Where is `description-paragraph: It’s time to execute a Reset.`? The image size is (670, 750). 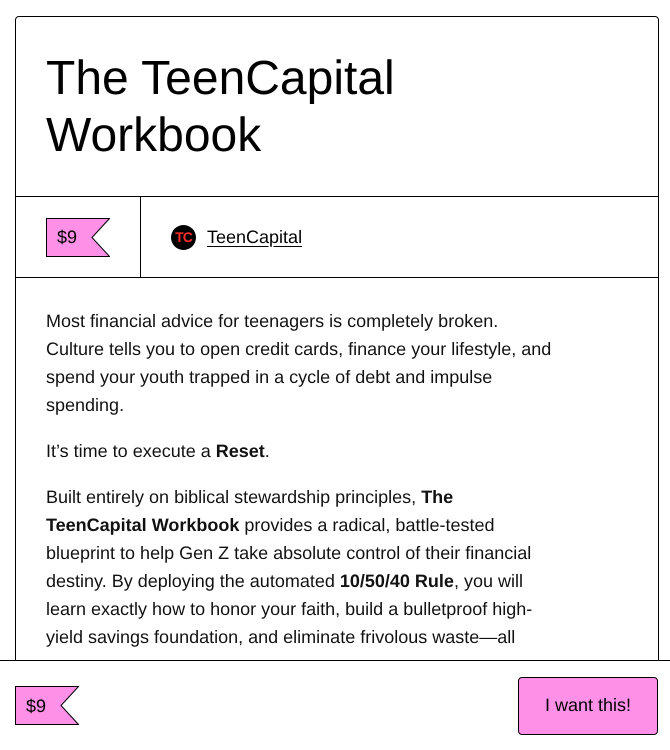
description-paragraph: It’s time to execute a Reset. is located at coordinates (158, 451).